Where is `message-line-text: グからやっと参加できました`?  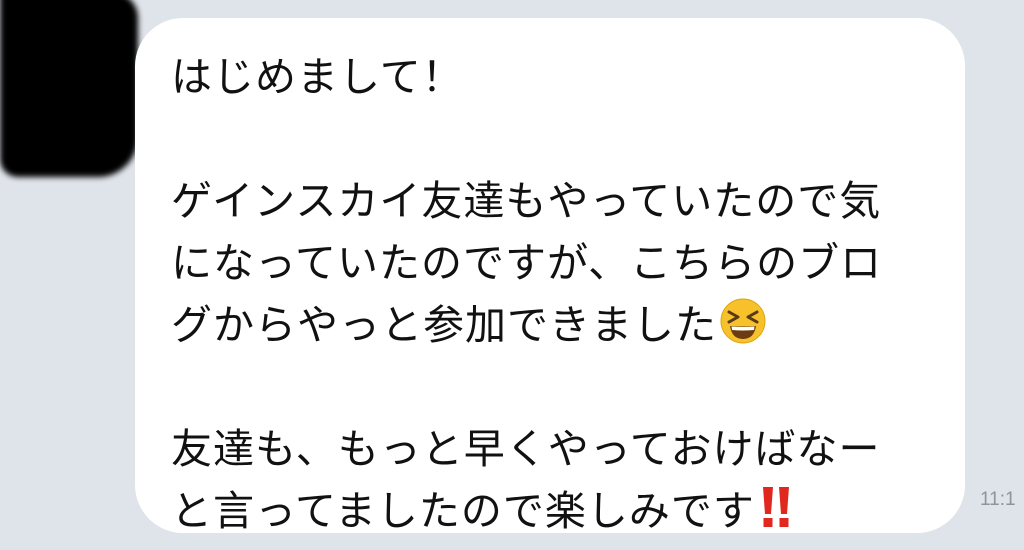 message-line-text: グからやっと参加できました is located at coordinates (444, 325).